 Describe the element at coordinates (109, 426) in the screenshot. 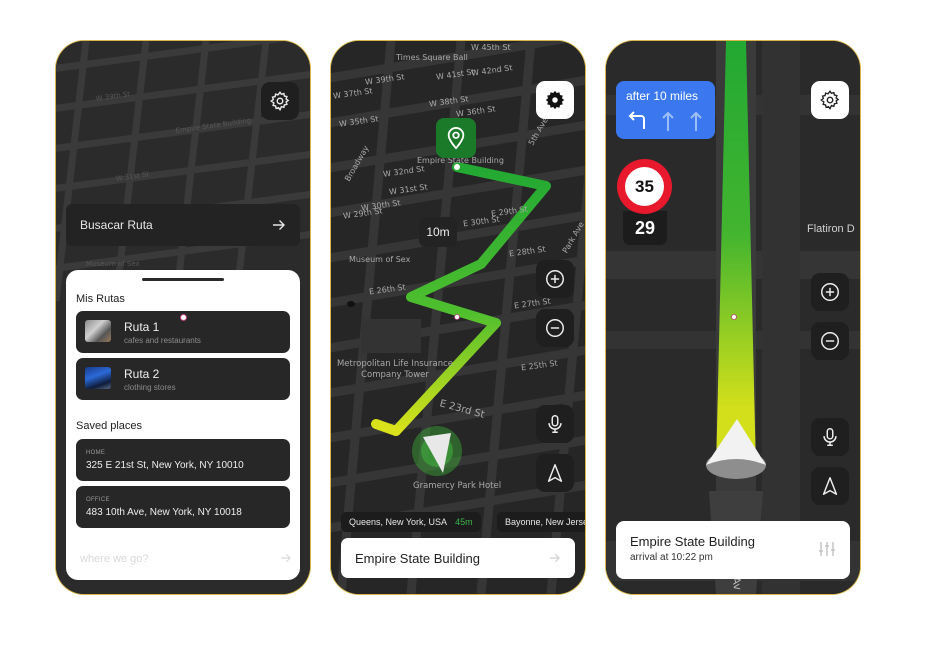

I see `saved-places-title: Saved places` at that location.